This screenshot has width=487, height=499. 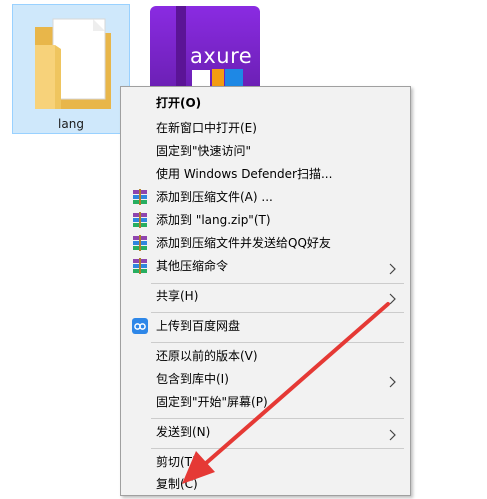 What do you see at coordinates (71, 124) in the screenshot?
I see `folder-label: lang` at bounding box center [71, 124].